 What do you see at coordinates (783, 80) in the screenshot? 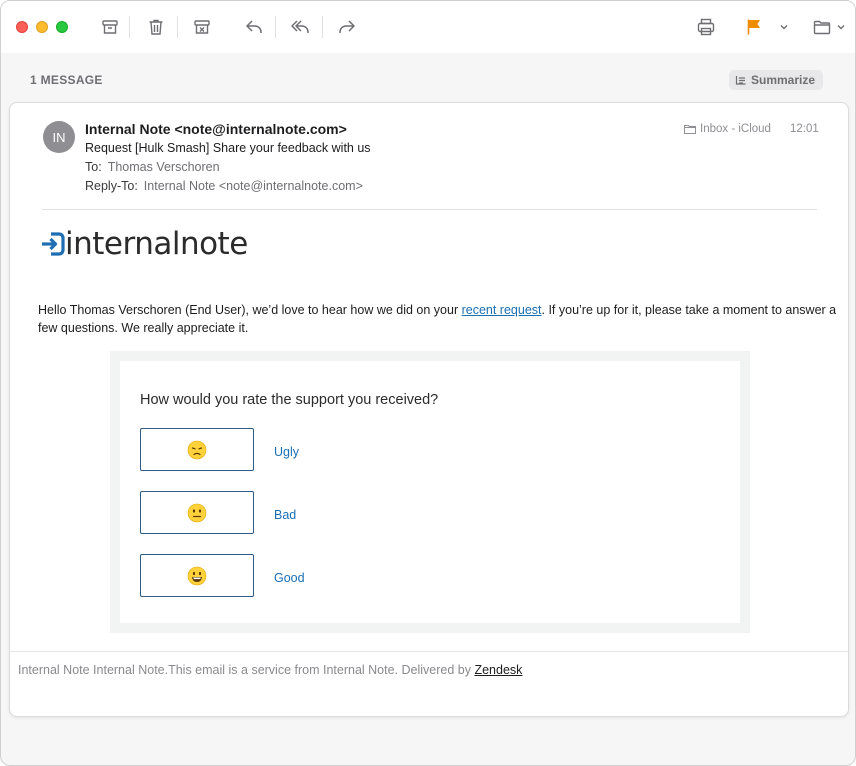
I see `summarize-label: Summarize` at bounding box center [783, 80].